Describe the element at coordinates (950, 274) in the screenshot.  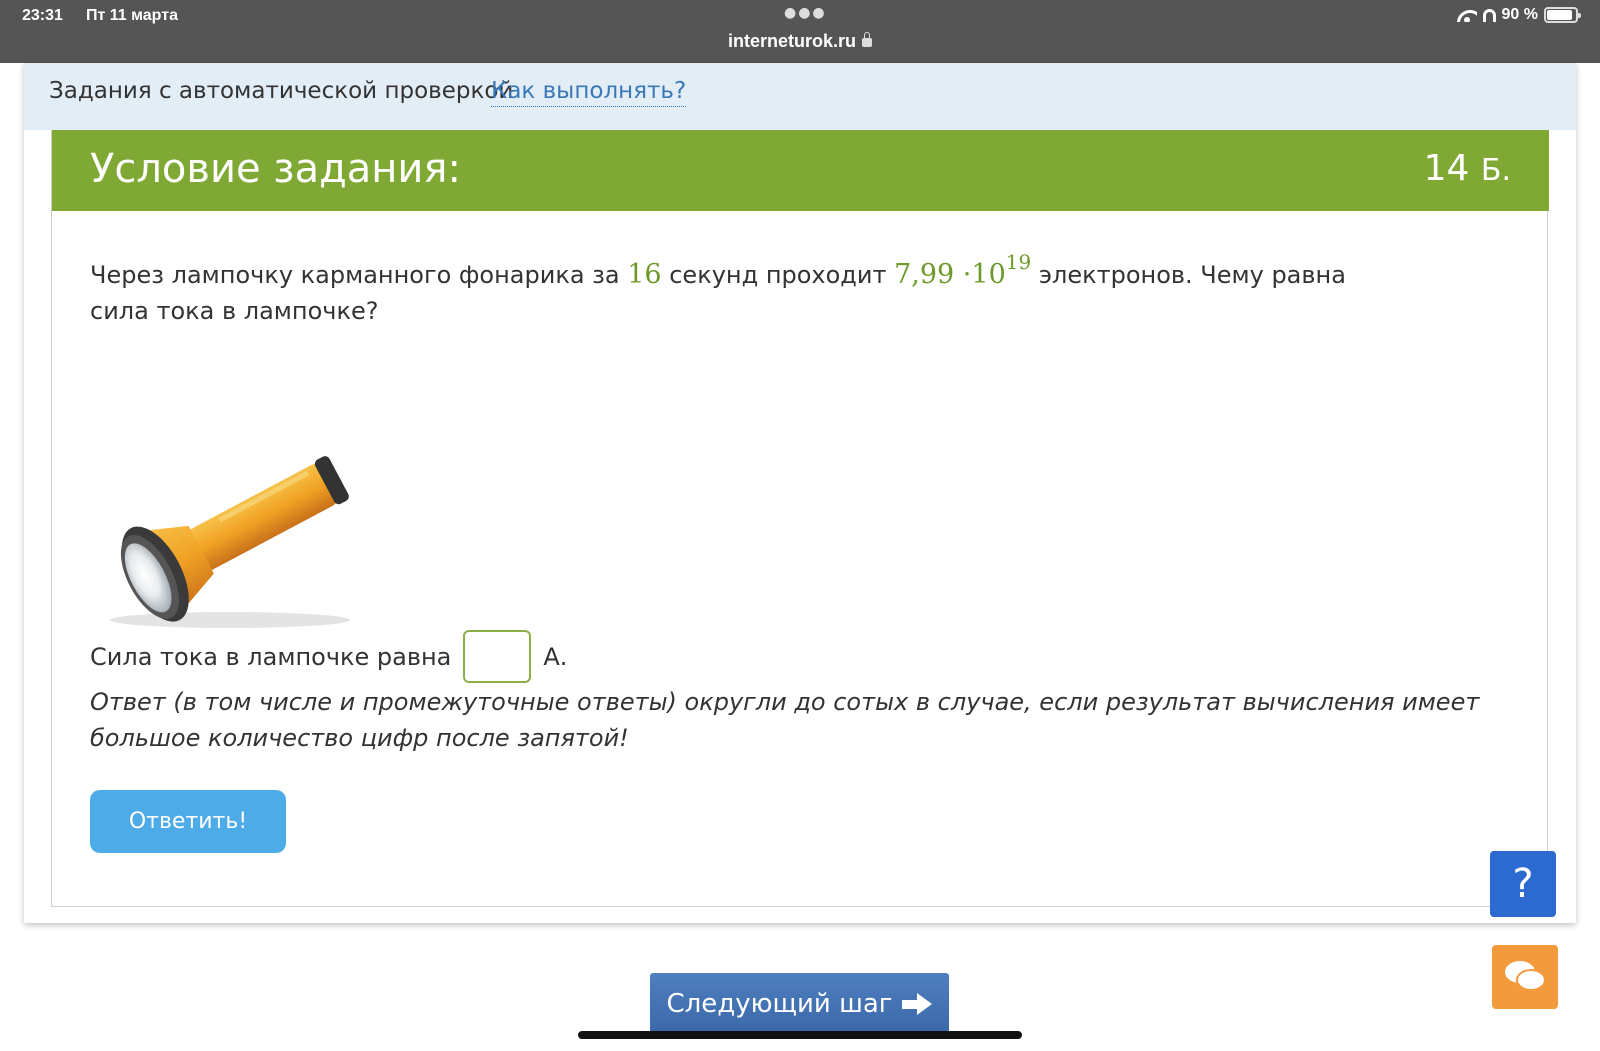
I see `electrons-mantissa: 7,99 ·10` at that location.